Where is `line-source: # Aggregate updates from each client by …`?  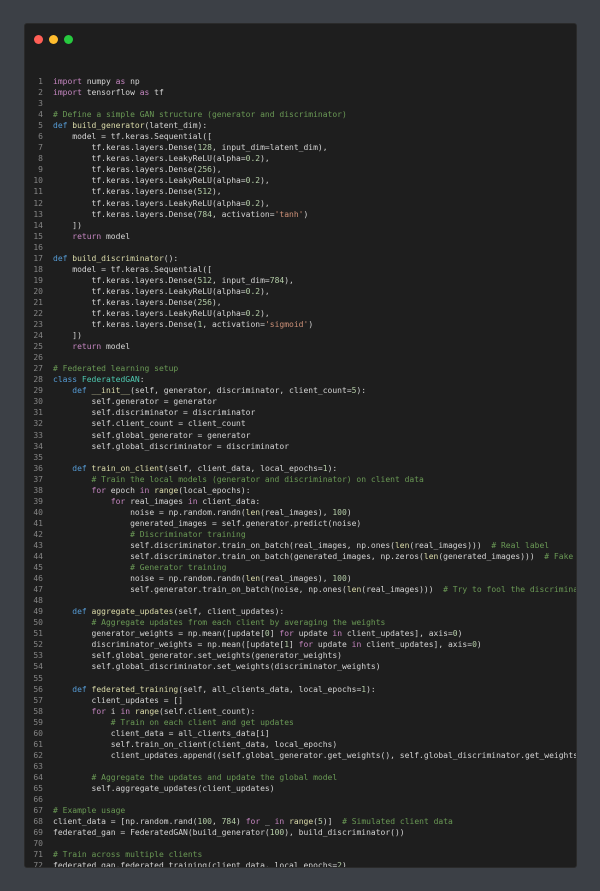 line-source: # Aggregate updates from each client by … is located at coordinates (219, 622).